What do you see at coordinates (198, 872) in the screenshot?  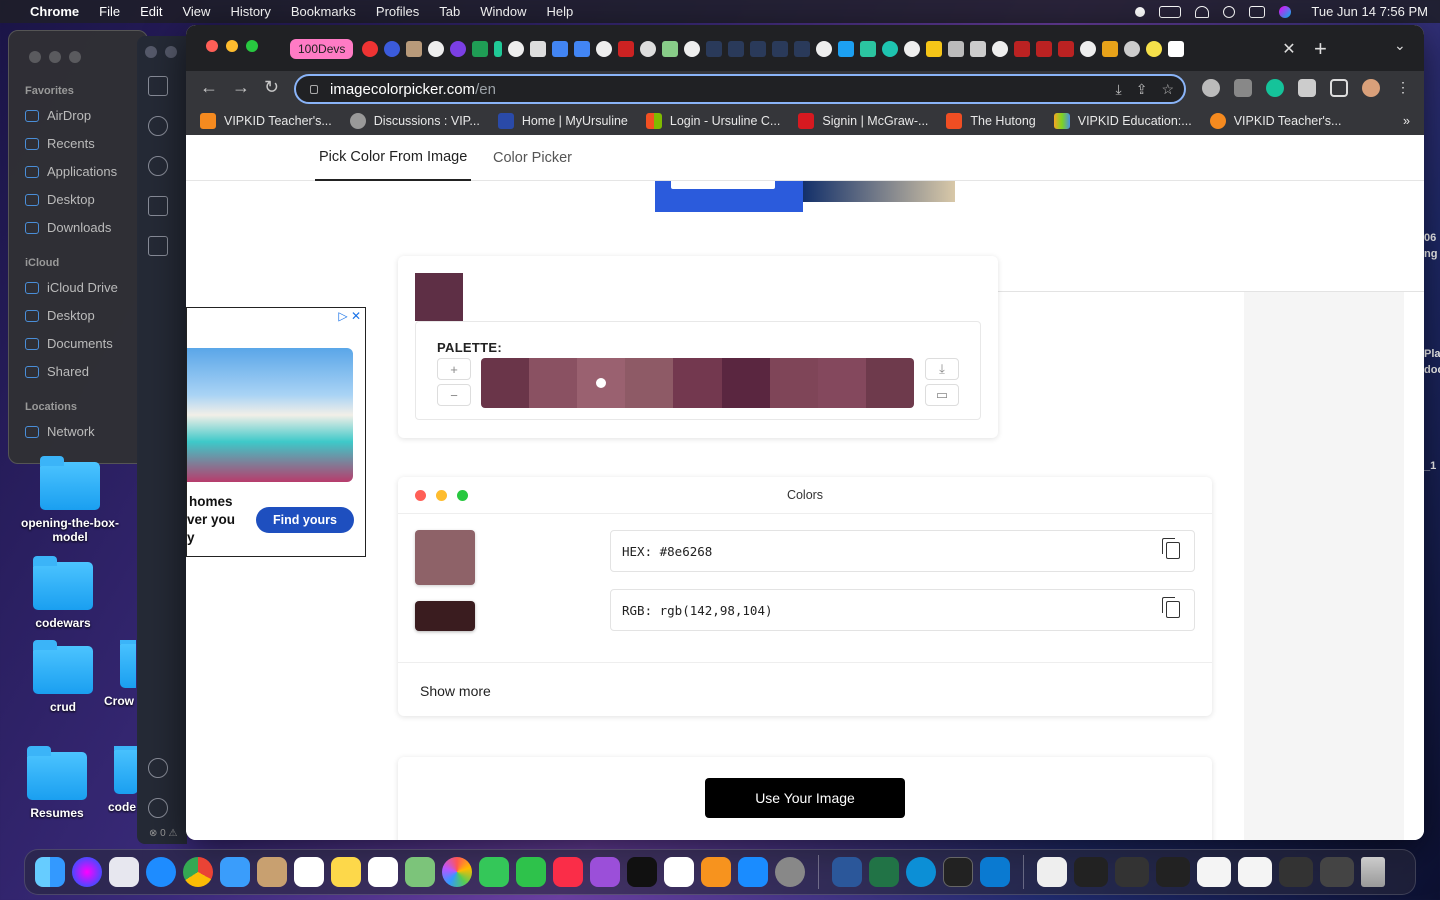 I see `chrome-icon` at bounding box center [198, 872].